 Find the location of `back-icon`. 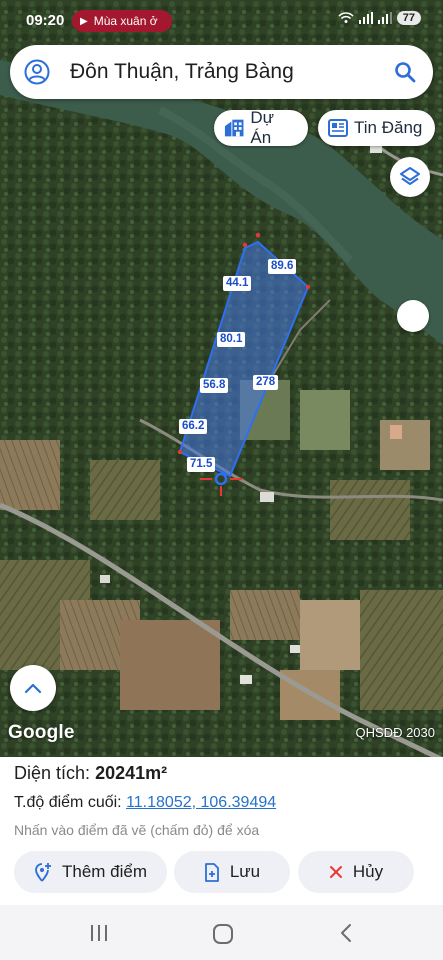

back-icon is located at coordinates (346, 933).